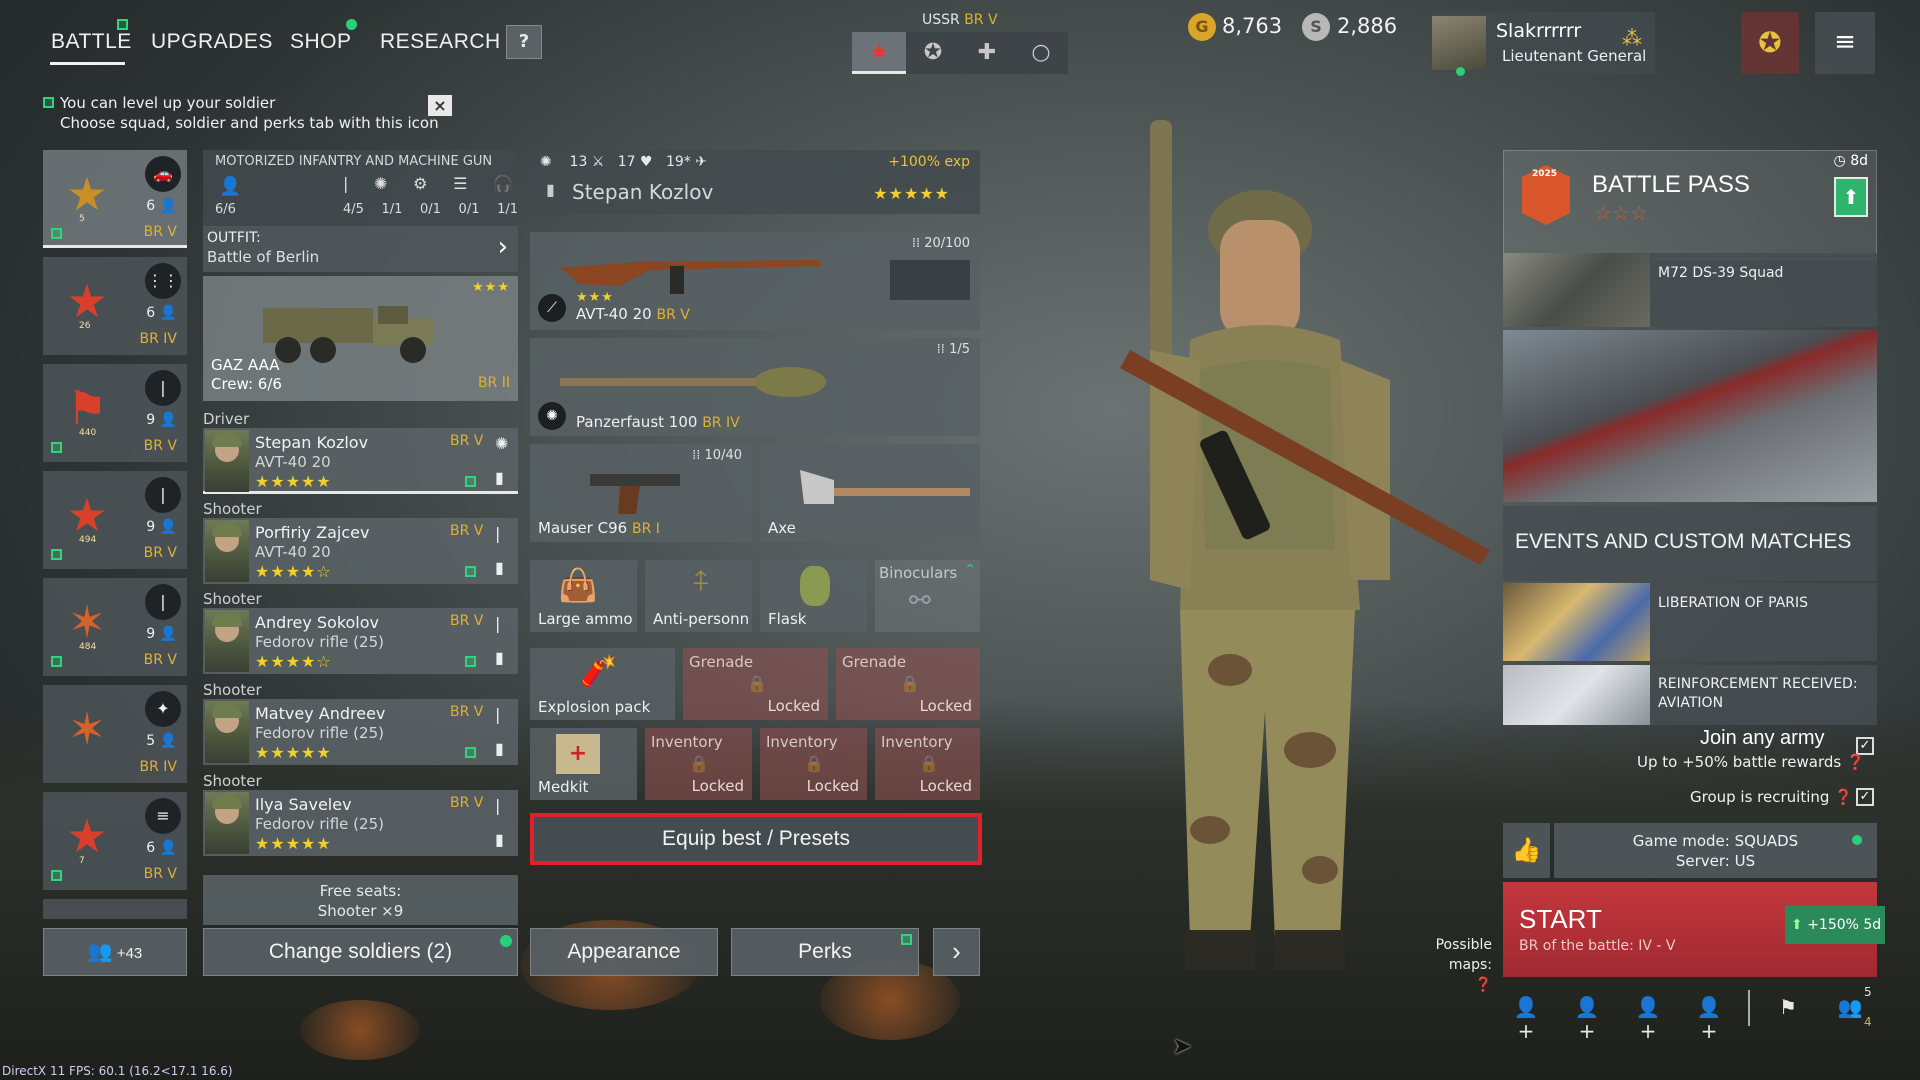 The image size is (1920, 1080). What do you see at coordinates (115, 199) in the screenshot?
I see `squad-card: ★ 5 🚗 6 👤 BR V` at bounding box center [115, 199].